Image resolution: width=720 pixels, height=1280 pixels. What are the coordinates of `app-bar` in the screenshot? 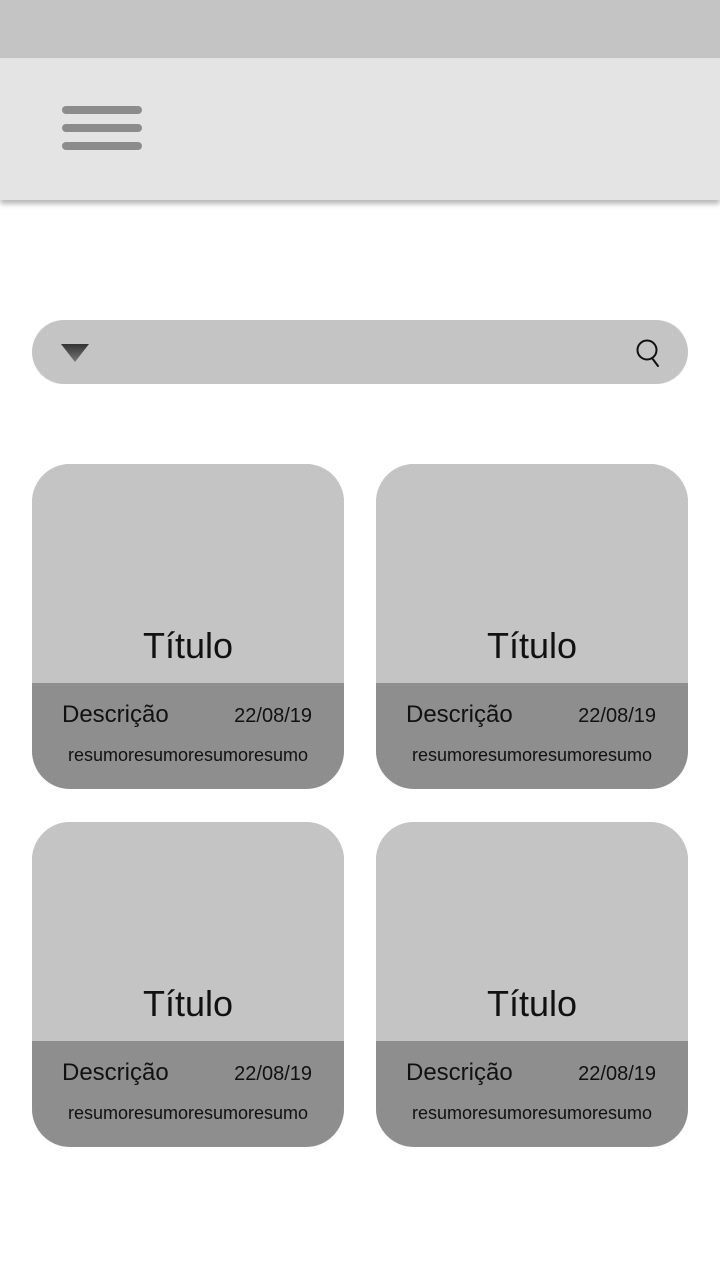 It's located at (360, 129).